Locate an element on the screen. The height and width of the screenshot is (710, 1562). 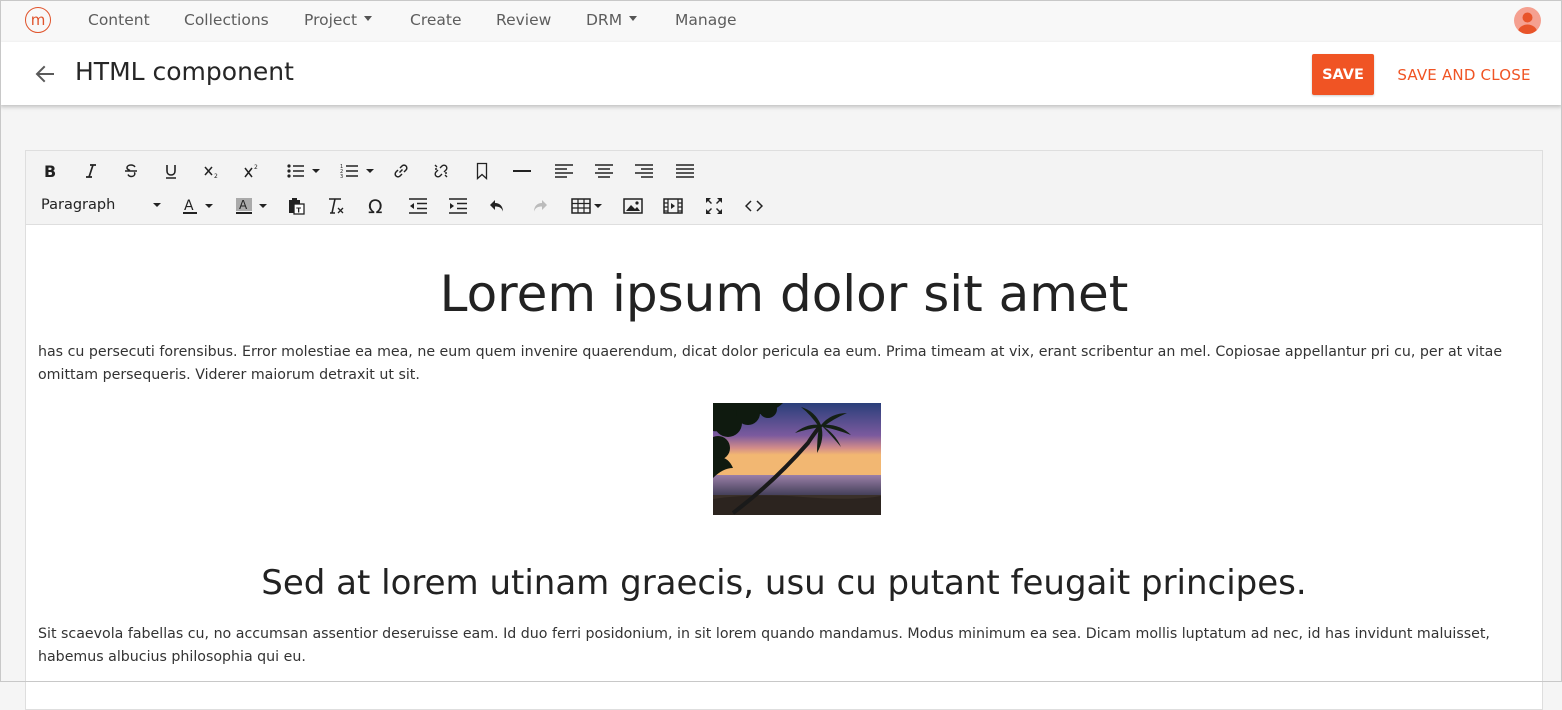
app-logo: m is located at coordinates (38, 20).